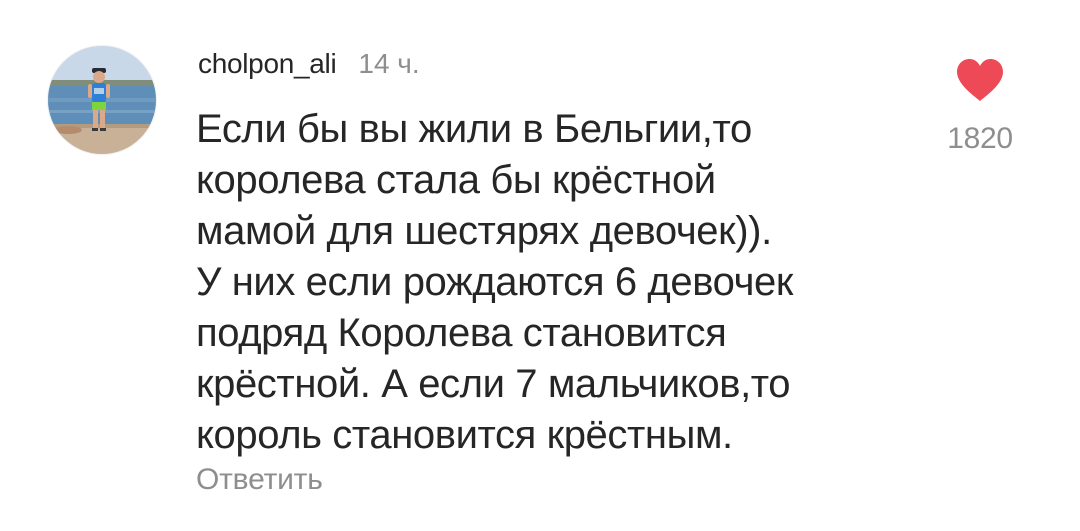 The height and width of the screenshot is (531, 1080). I want to click on avatar, so click(102, 100).